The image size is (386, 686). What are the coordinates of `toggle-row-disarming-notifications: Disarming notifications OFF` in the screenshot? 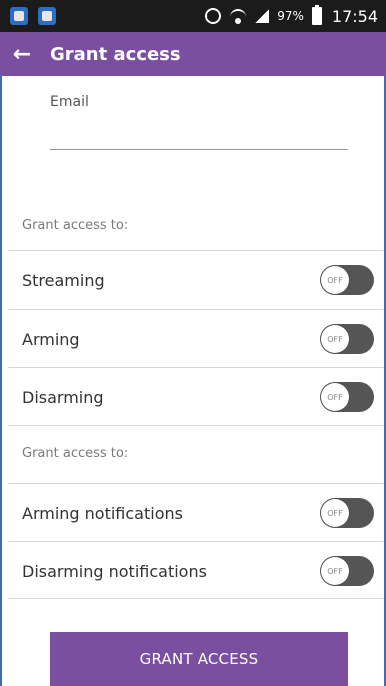 It's located at (193, 571).